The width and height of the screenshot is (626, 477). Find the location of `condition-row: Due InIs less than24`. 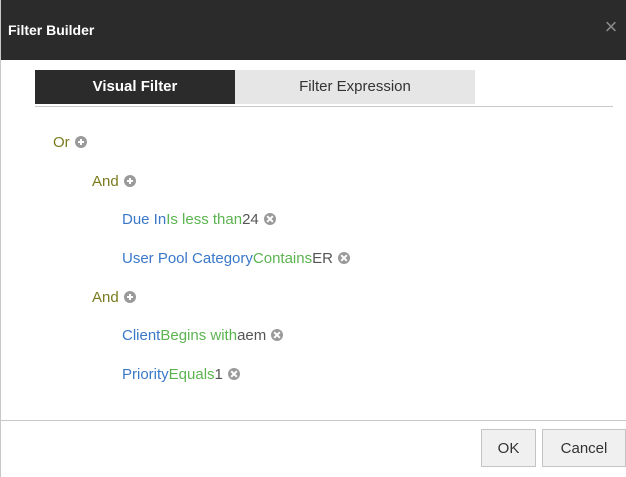

condition-row: Due InIs less than24 is located at coordinates (199, 220).